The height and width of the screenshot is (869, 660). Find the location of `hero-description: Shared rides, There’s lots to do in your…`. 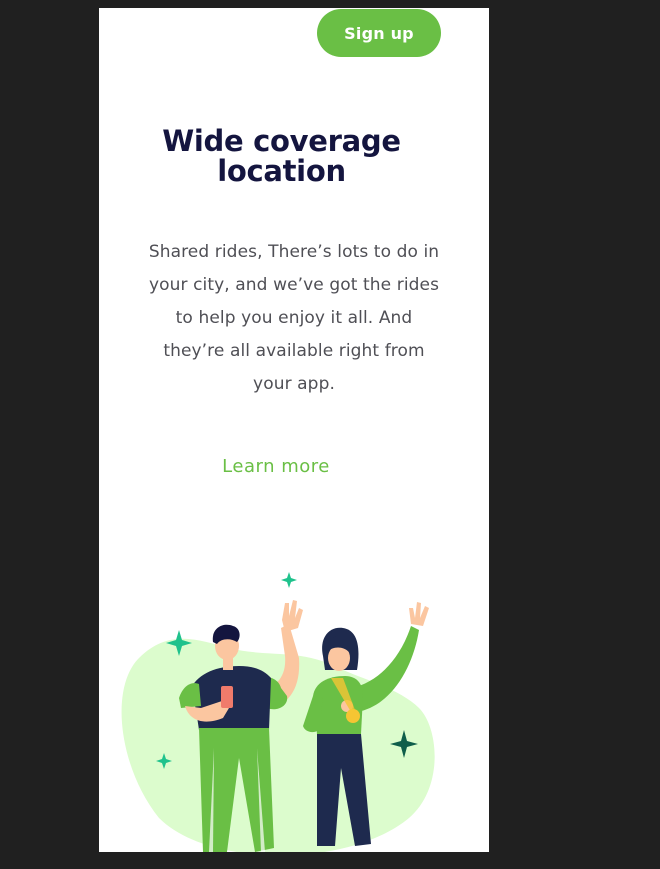

hero-description: Shared rides, There’s lots to do in your… is located at coordinates (294, 318).